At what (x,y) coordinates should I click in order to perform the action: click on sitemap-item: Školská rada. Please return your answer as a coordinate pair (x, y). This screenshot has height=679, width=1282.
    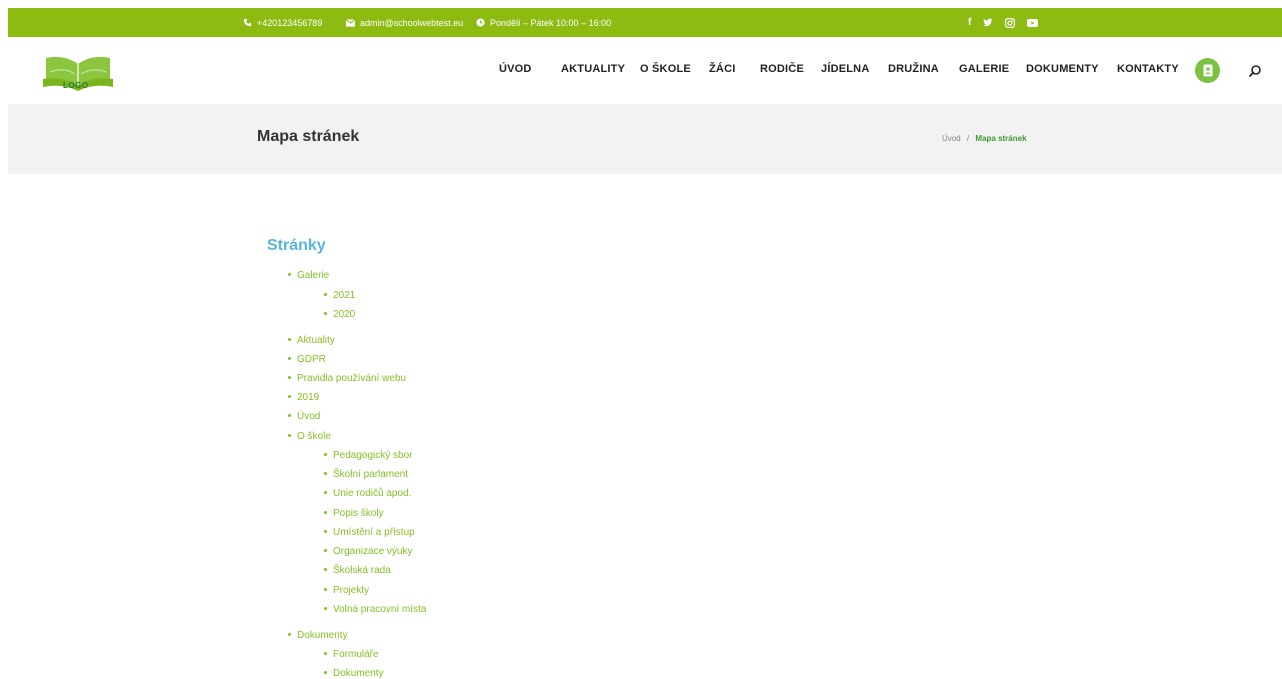
    Looking at the image, I should click on (357, 570).